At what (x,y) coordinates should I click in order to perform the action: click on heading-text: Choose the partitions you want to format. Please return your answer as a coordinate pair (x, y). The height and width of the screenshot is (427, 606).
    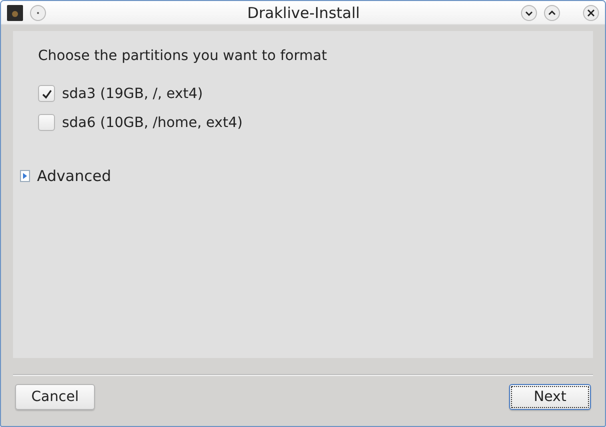
    Looking at the image, I should click on (183, 56).